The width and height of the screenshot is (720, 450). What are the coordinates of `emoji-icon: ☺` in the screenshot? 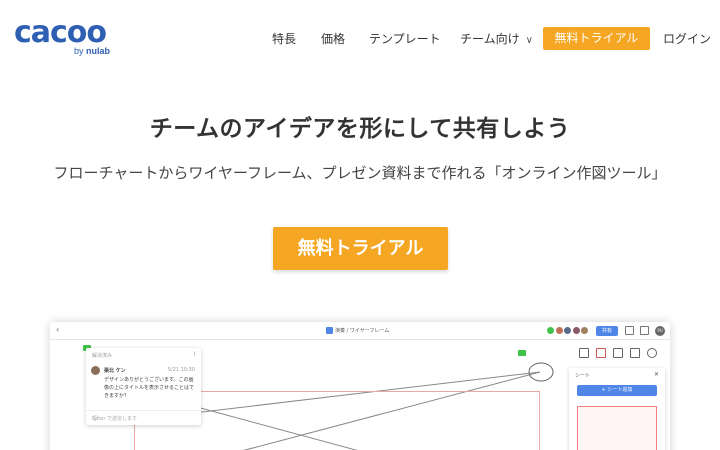 It's located at (95, 418).